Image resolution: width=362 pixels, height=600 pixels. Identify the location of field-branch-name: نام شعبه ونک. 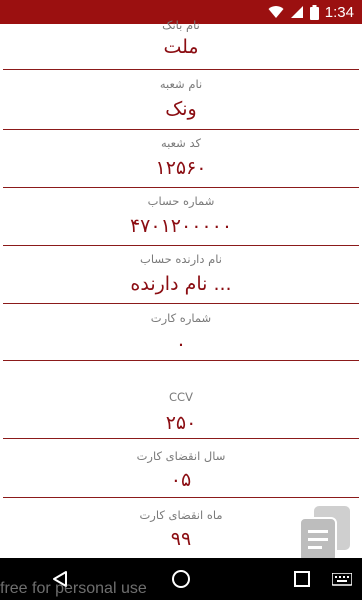
(181, 102).